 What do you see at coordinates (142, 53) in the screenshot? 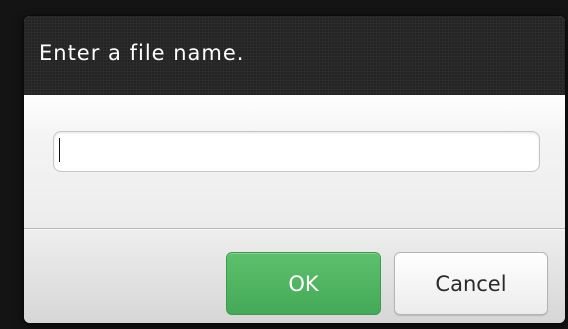
I see `dialog-title: Enter a file name.` at bounding box center [142, 53].